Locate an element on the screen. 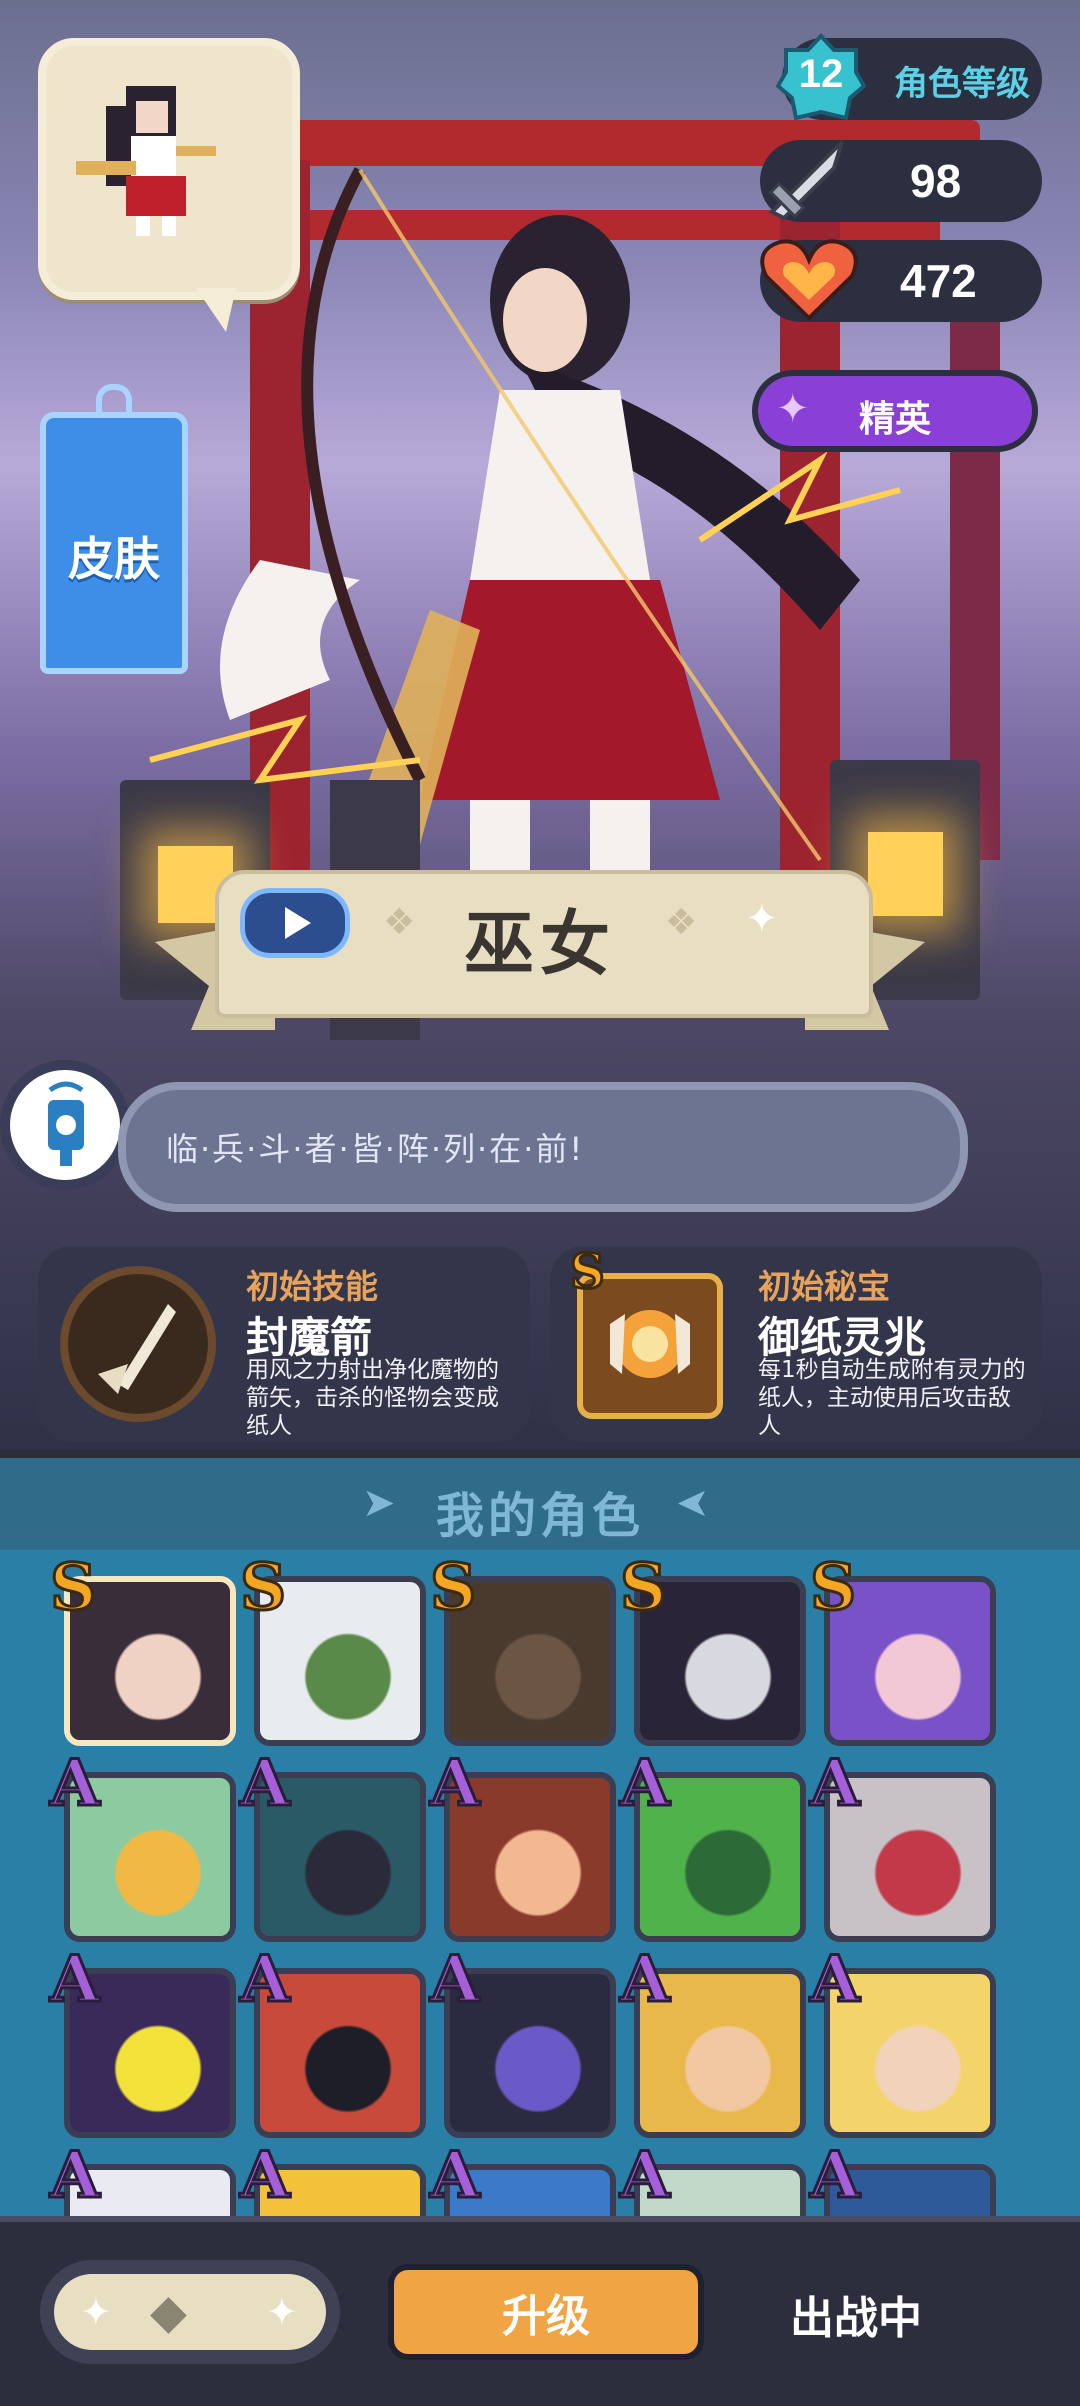 This screenshot has height=2406, width=1080. bottom-action-bar: ✦ ◆ ✦ 升级 出战中 is located at coordinates (540, 2311).